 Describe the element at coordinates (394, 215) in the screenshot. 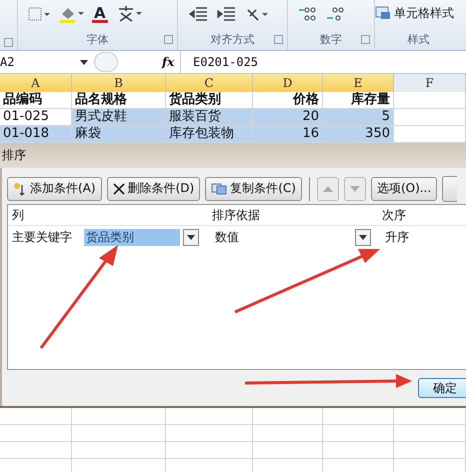

I see `column-heading: 次序` at that location.